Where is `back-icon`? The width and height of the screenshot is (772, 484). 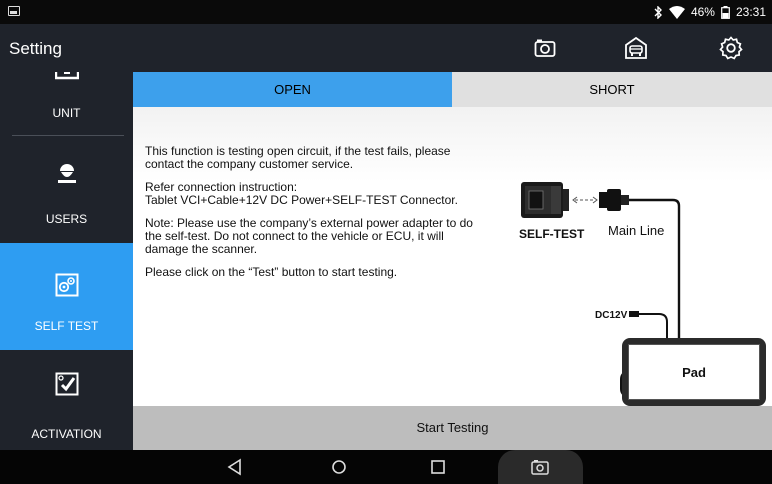 back-icon is located at coordinates (235, 467).